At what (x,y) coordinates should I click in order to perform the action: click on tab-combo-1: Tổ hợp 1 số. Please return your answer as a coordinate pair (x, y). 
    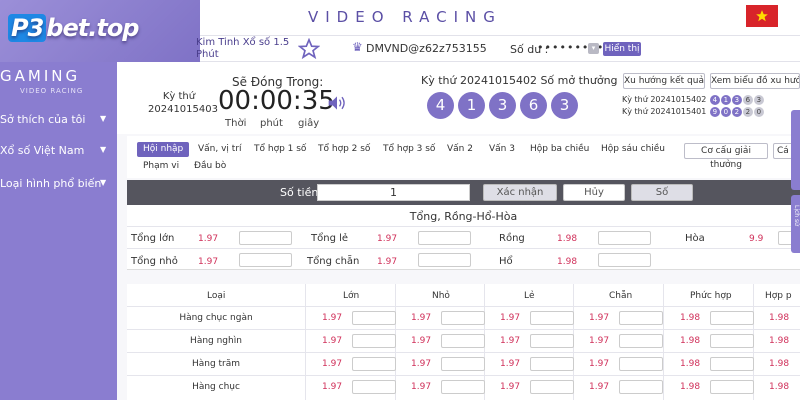
    Looking at the image, I should click on (280, 149).